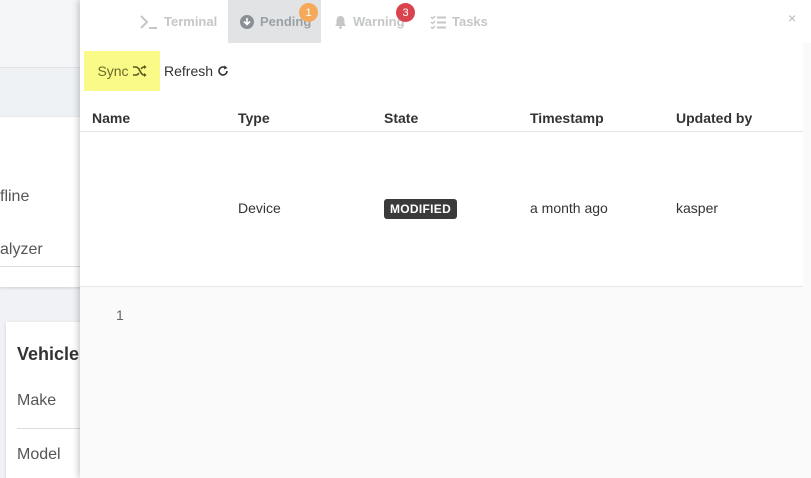 The image size is (811, 478). I want to click on column-header-state: State, so click(401, 118).